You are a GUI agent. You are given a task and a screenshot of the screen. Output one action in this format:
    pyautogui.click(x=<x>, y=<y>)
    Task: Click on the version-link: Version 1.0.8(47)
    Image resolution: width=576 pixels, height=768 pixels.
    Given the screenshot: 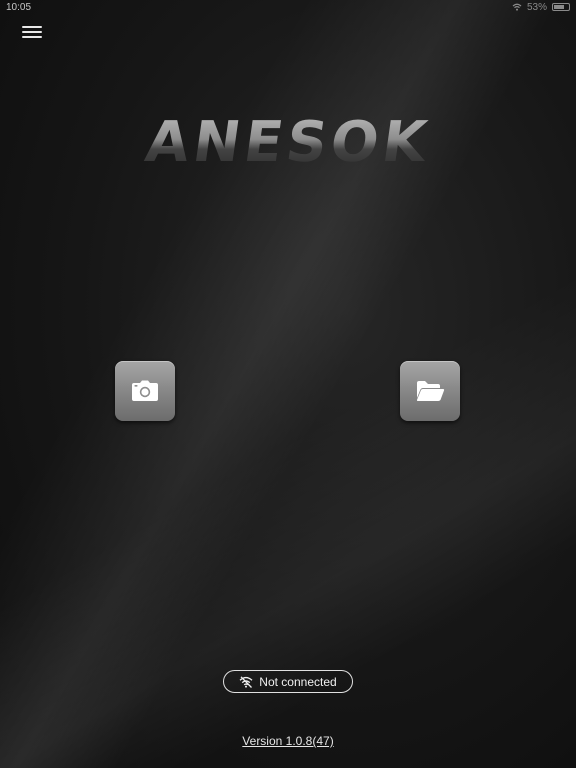 What is the action you would take?
    pyautogui.click(x=288, y=741)
    